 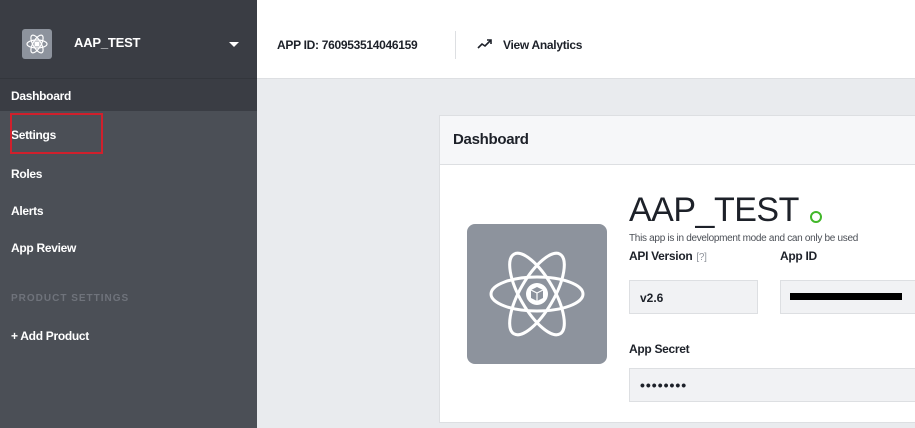 What do you see at coordinates (455, 45) in the screenshot?
I see `divider` at bounding box center [455, 45].